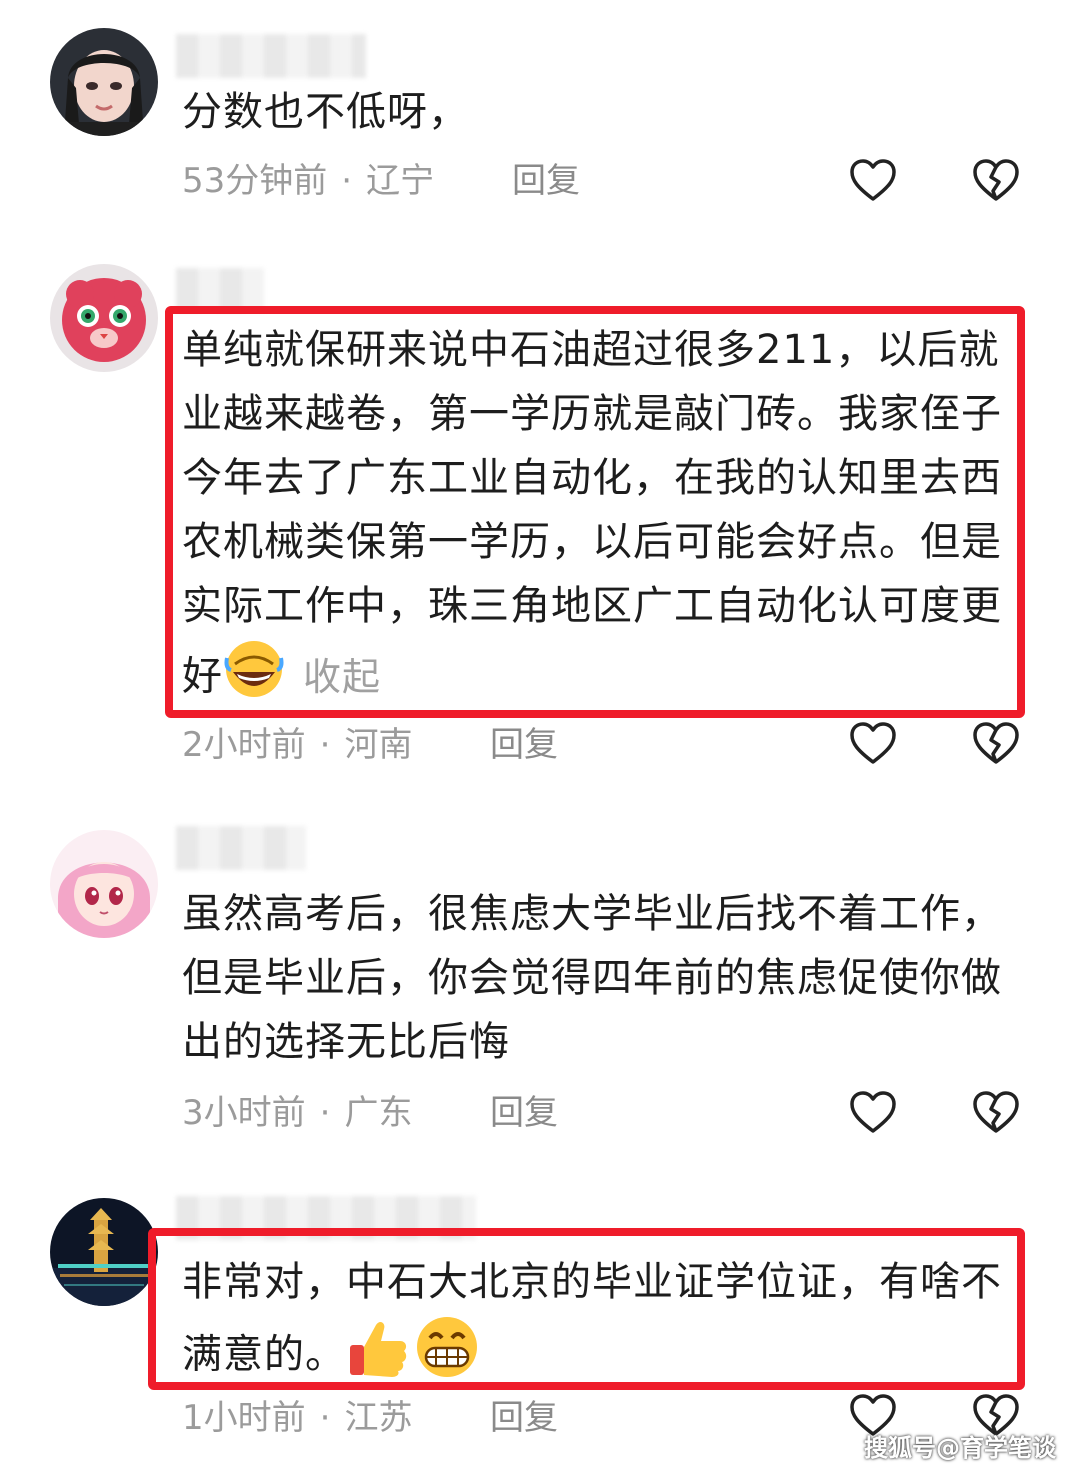 This screenshot has width=1080, height=1471. Describe the element at coordinates (400, 181) in the screenshot. I see `comment-location: 辽宁` at that location.